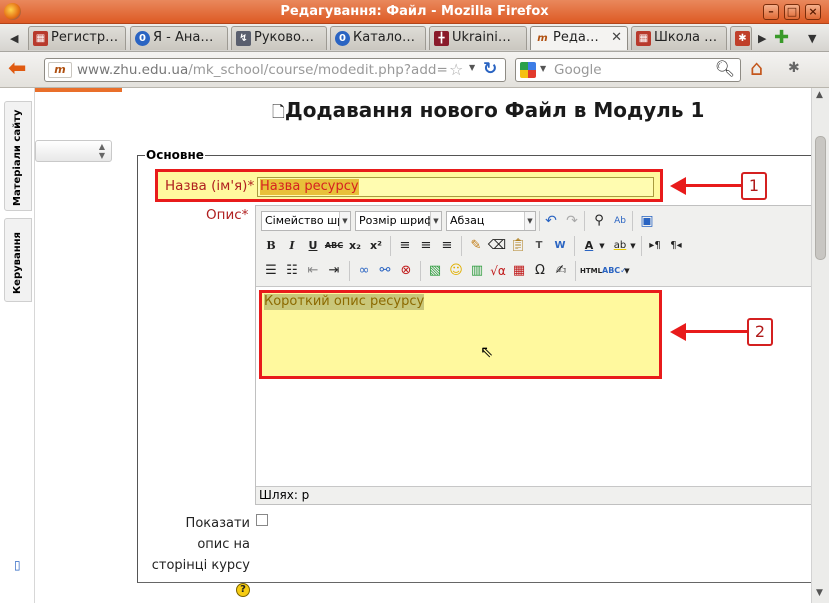  I want to click on image-icon: ▧, so click(435, 271).